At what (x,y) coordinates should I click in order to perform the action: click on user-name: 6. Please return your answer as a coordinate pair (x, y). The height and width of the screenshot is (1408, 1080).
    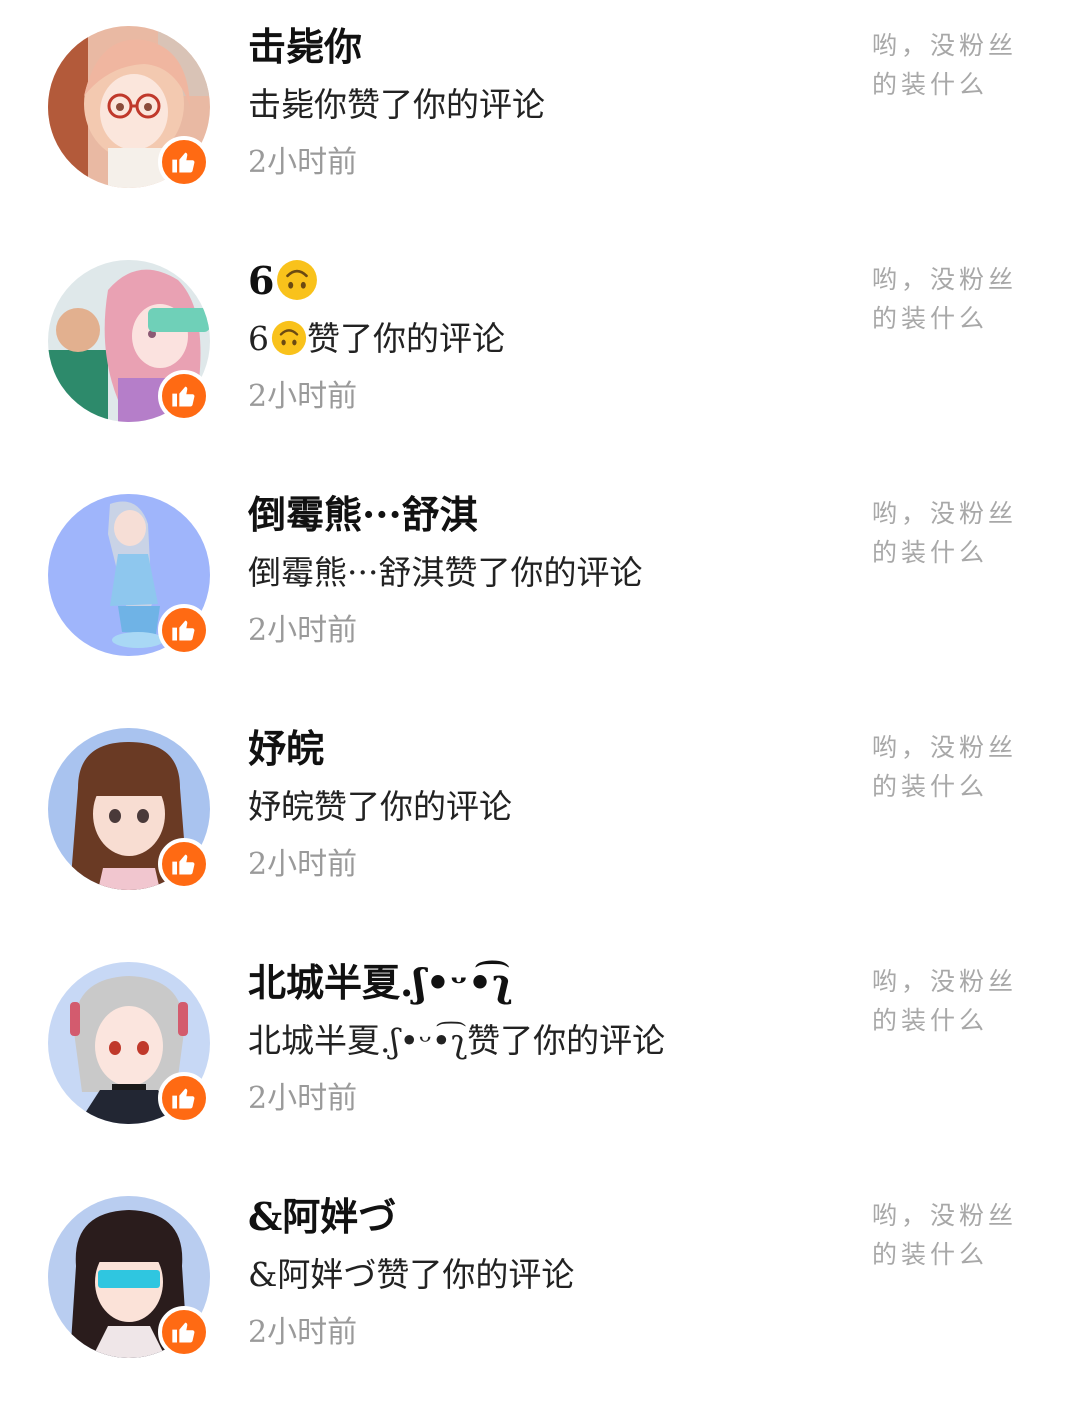
    Looking at the image, I should click on (548, 281).